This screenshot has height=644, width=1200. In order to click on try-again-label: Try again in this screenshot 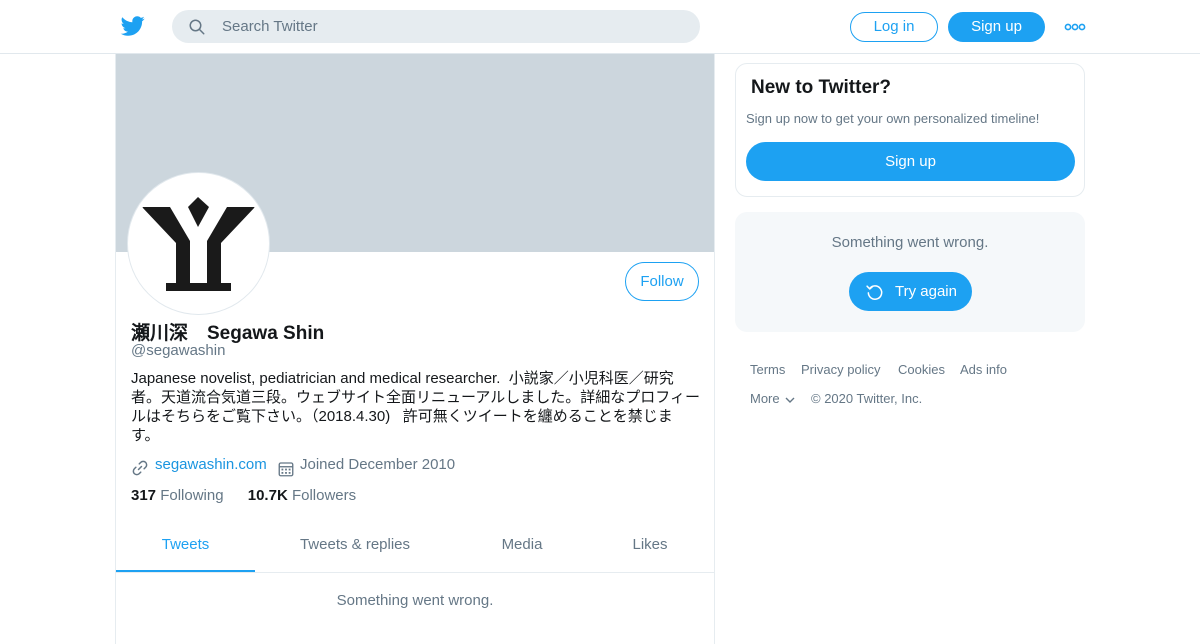, I will do `click(926, 291)`.